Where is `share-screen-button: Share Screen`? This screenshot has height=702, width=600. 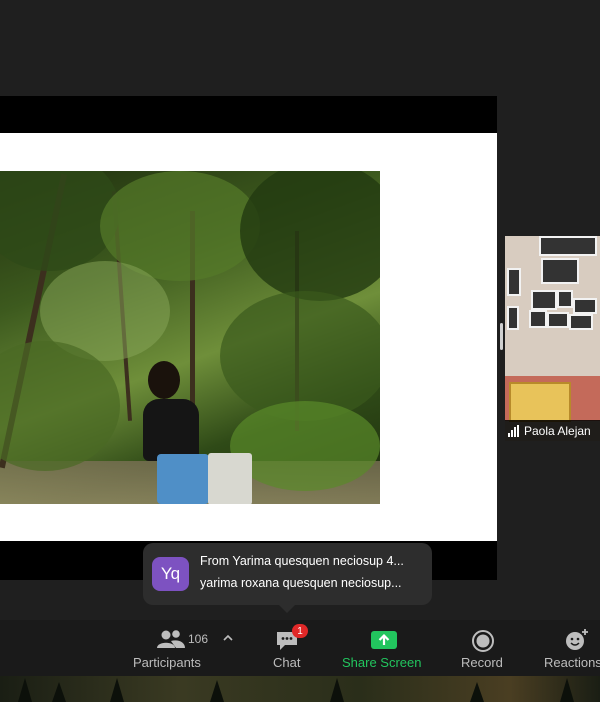 share-screen-button: Share Screen is located at coordinates (384, 648).